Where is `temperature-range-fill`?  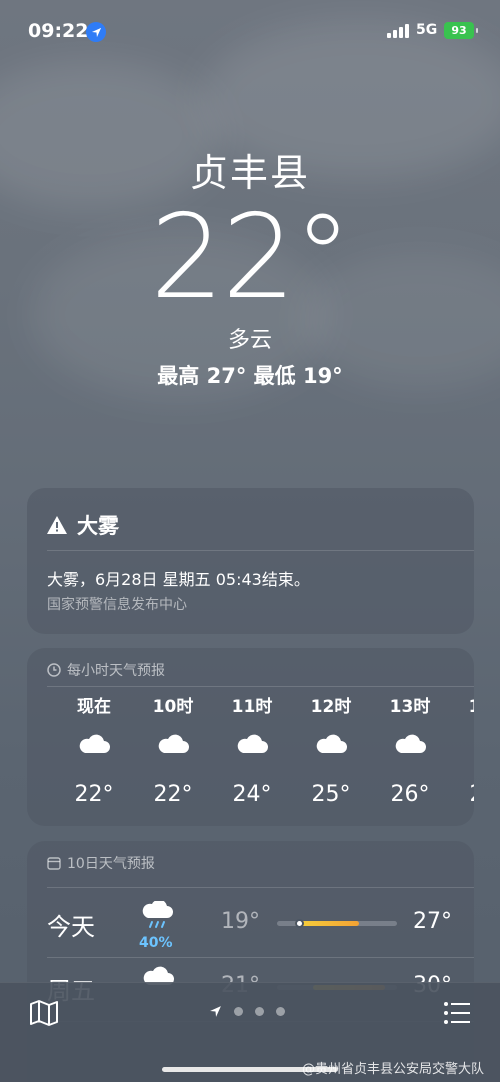
temperature-range-fill is located at coordinates (327, 923).